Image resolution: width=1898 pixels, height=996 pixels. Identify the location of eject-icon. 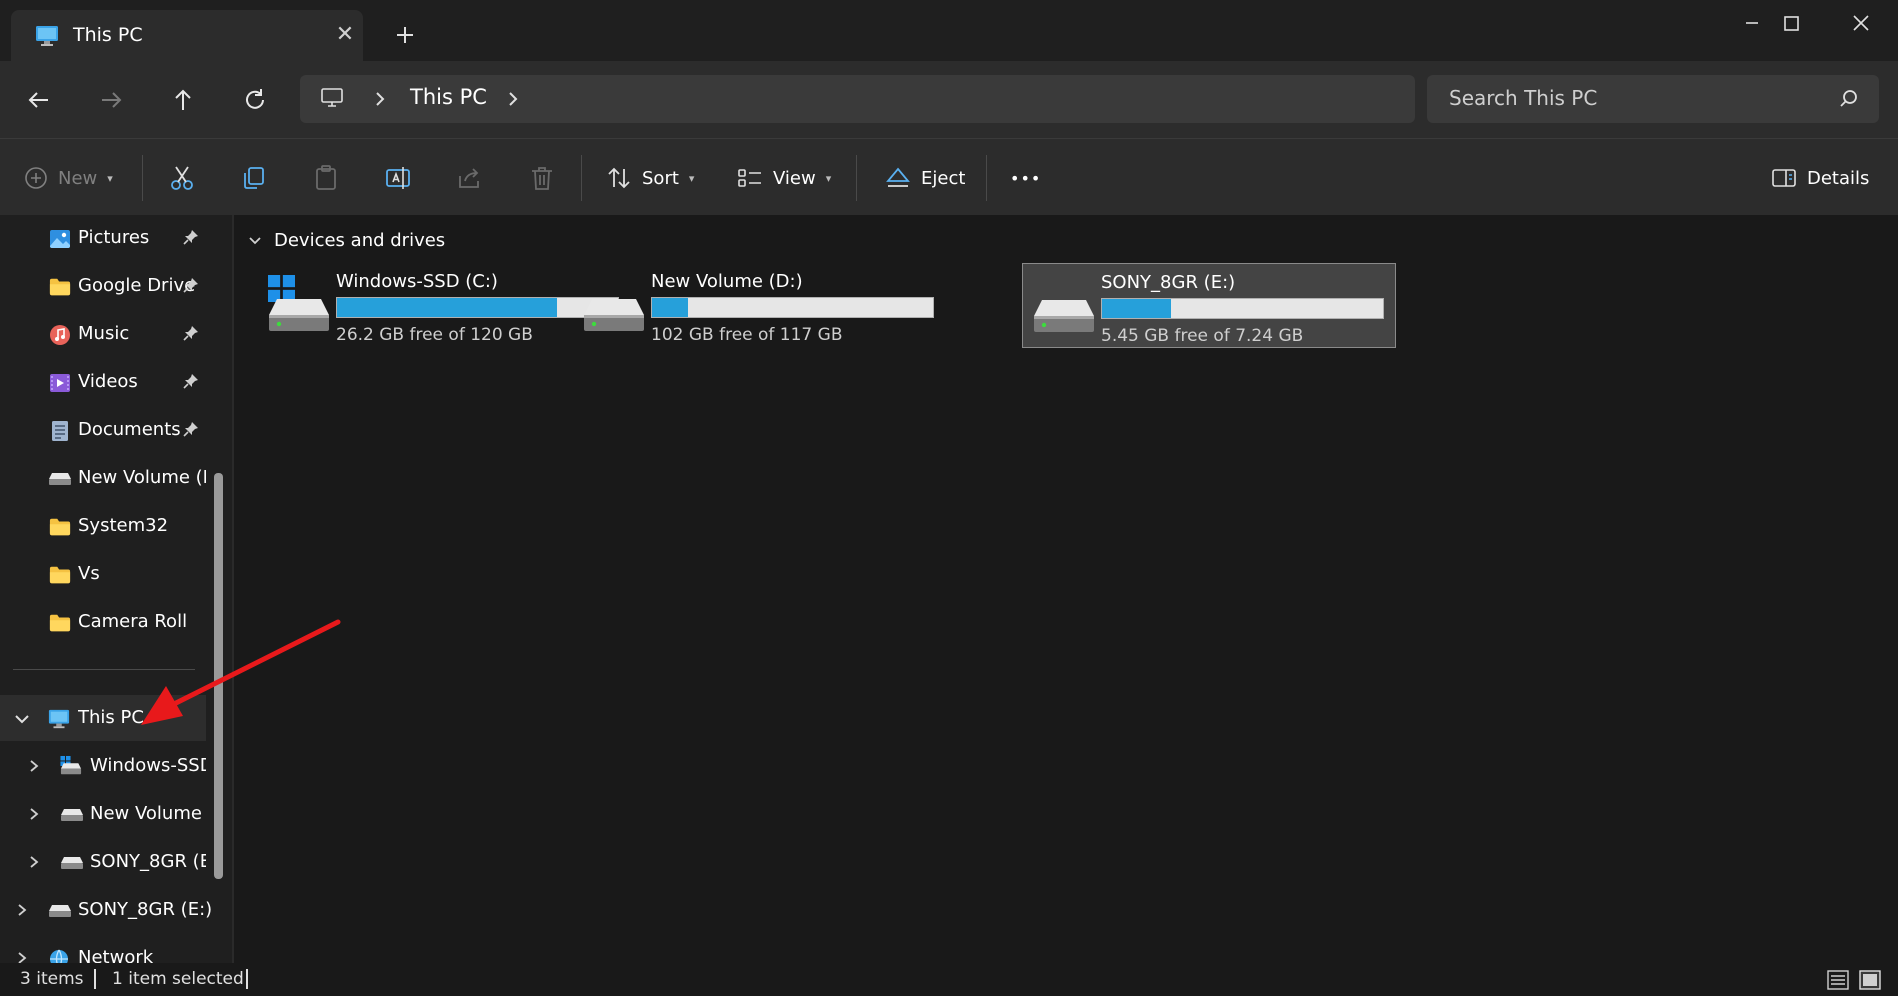
(898, 177).